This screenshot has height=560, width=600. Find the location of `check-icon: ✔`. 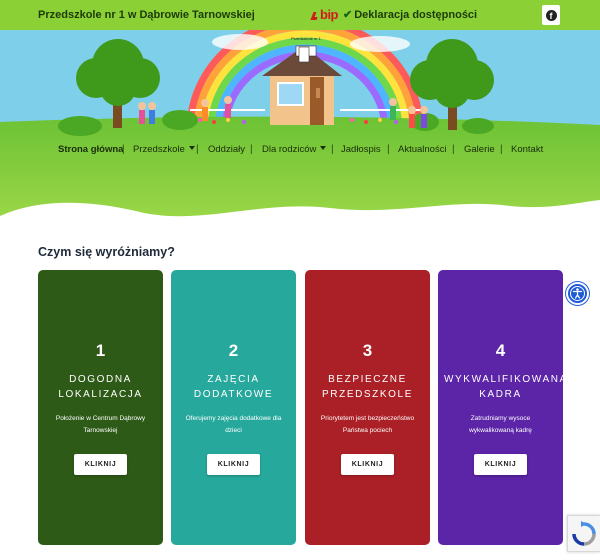

check-icon: ✔ is located at coordinates (348, 15).